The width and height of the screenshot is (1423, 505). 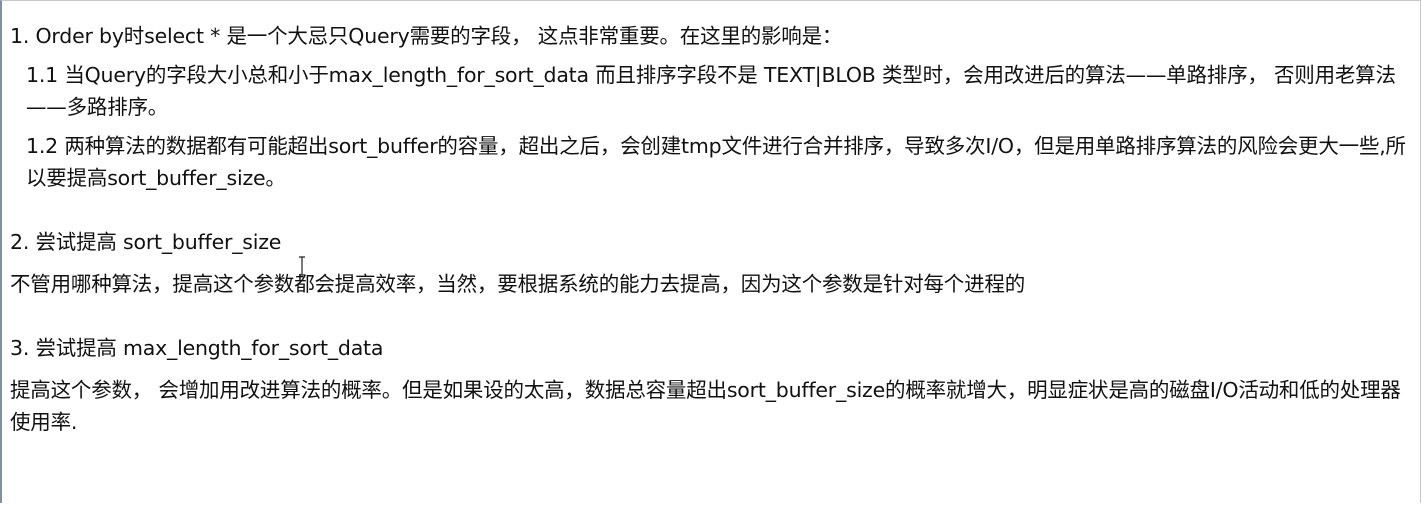 What do you see at coordinates (146, 242) in the screenshot?
I see `heading-sort-buffer-size: 2. 尝试提高 sort_buffer_size` at bounding box center [146, 242].